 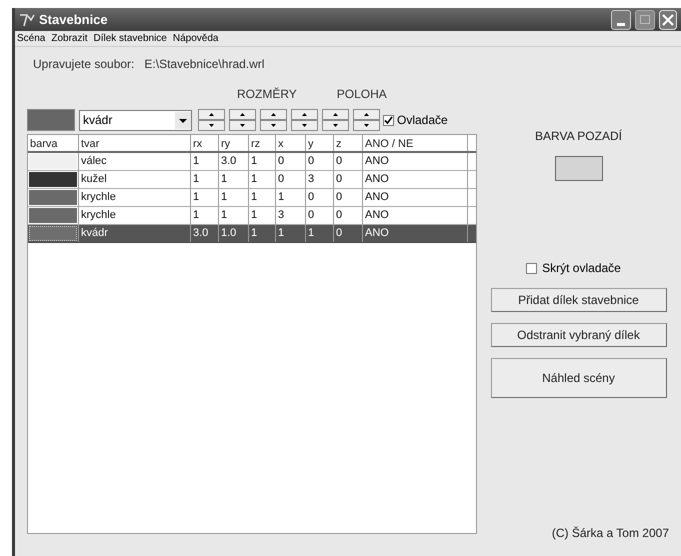 What do you see at coordinates (195, 38) in the screenshot?
I see `menu-item: Nápověda` at bounding box center [195, 38].